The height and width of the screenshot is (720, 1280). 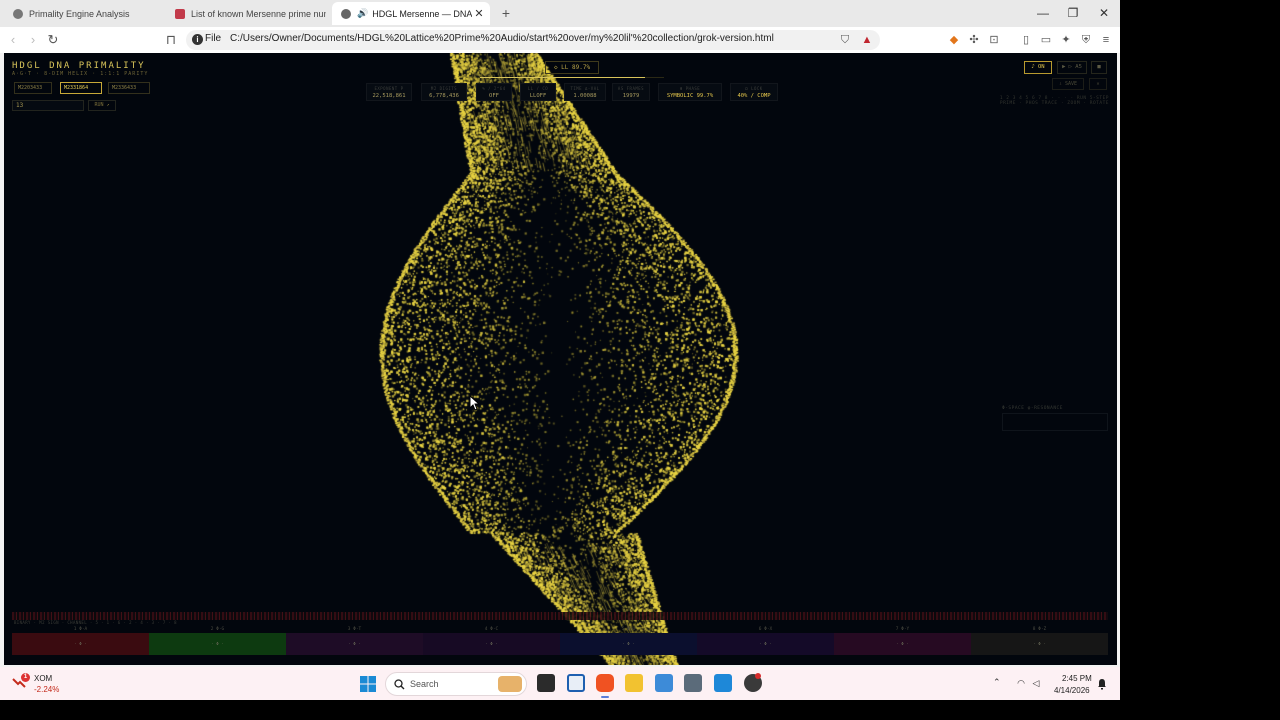 What do you see at coordinates (389, 92) in the screenshot?
I see `stat-exponent: EXPONENT P 22,518,861` at bounding box center [389, 92].